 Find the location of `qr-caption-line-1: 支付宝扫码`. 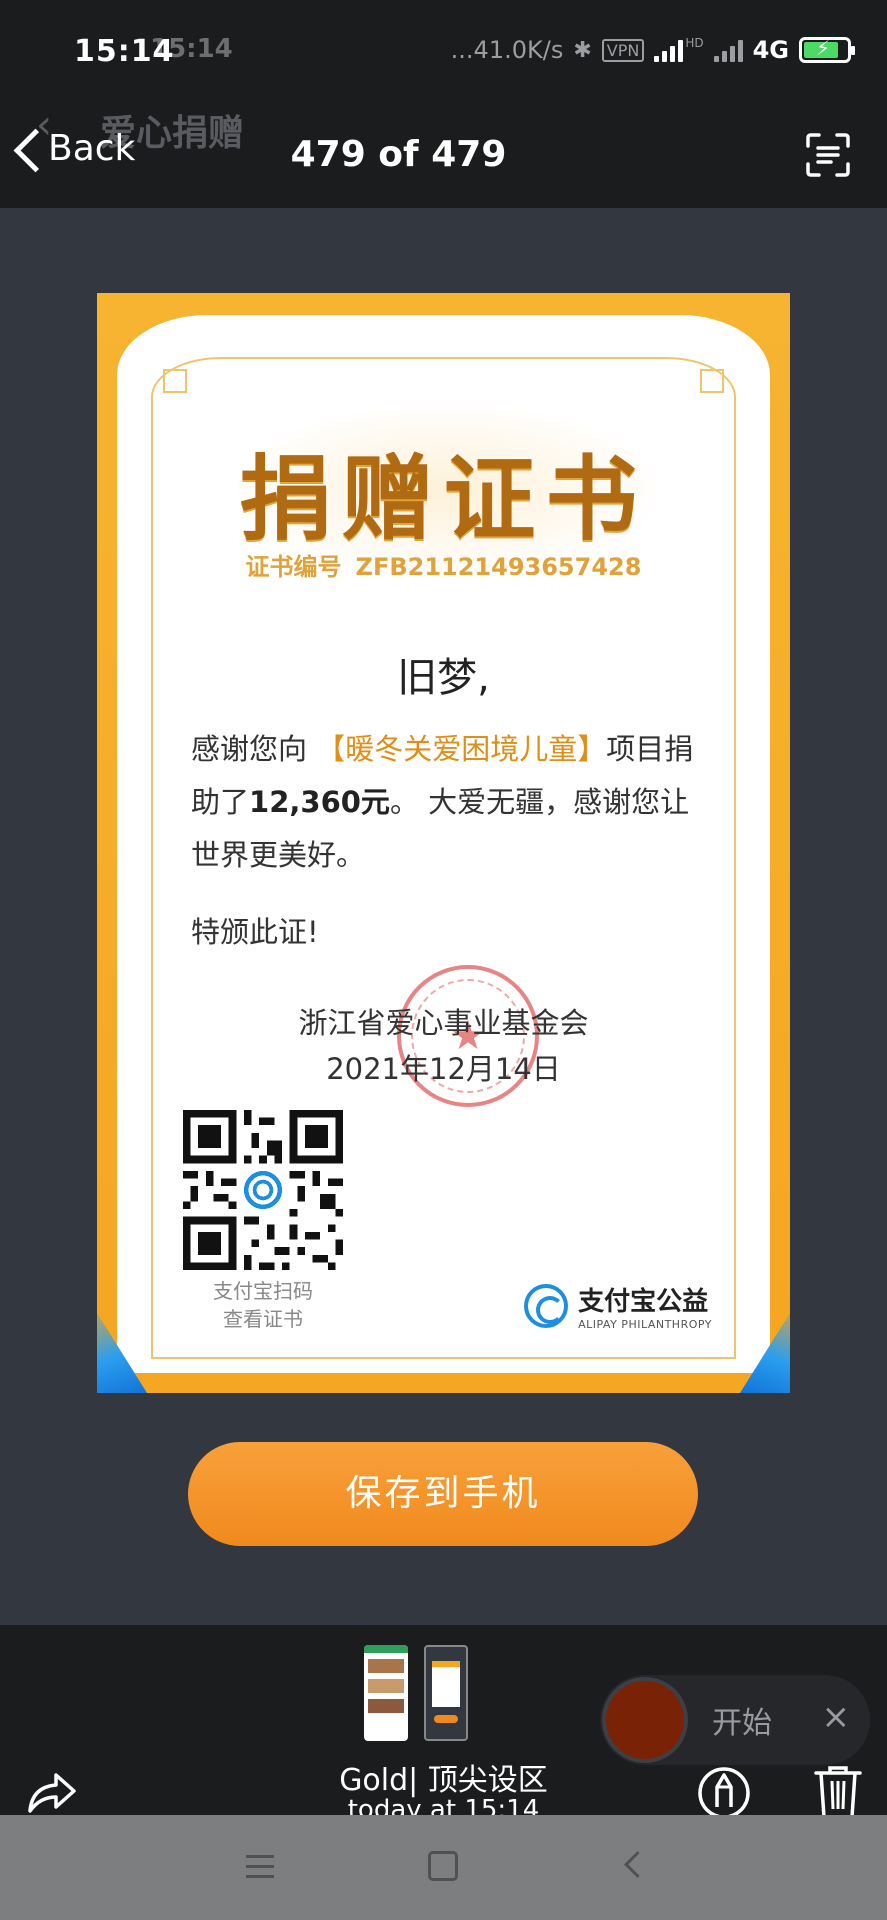

qr-caption-line-1: 支付宝扫码 is located at coordinates (263, 1291).